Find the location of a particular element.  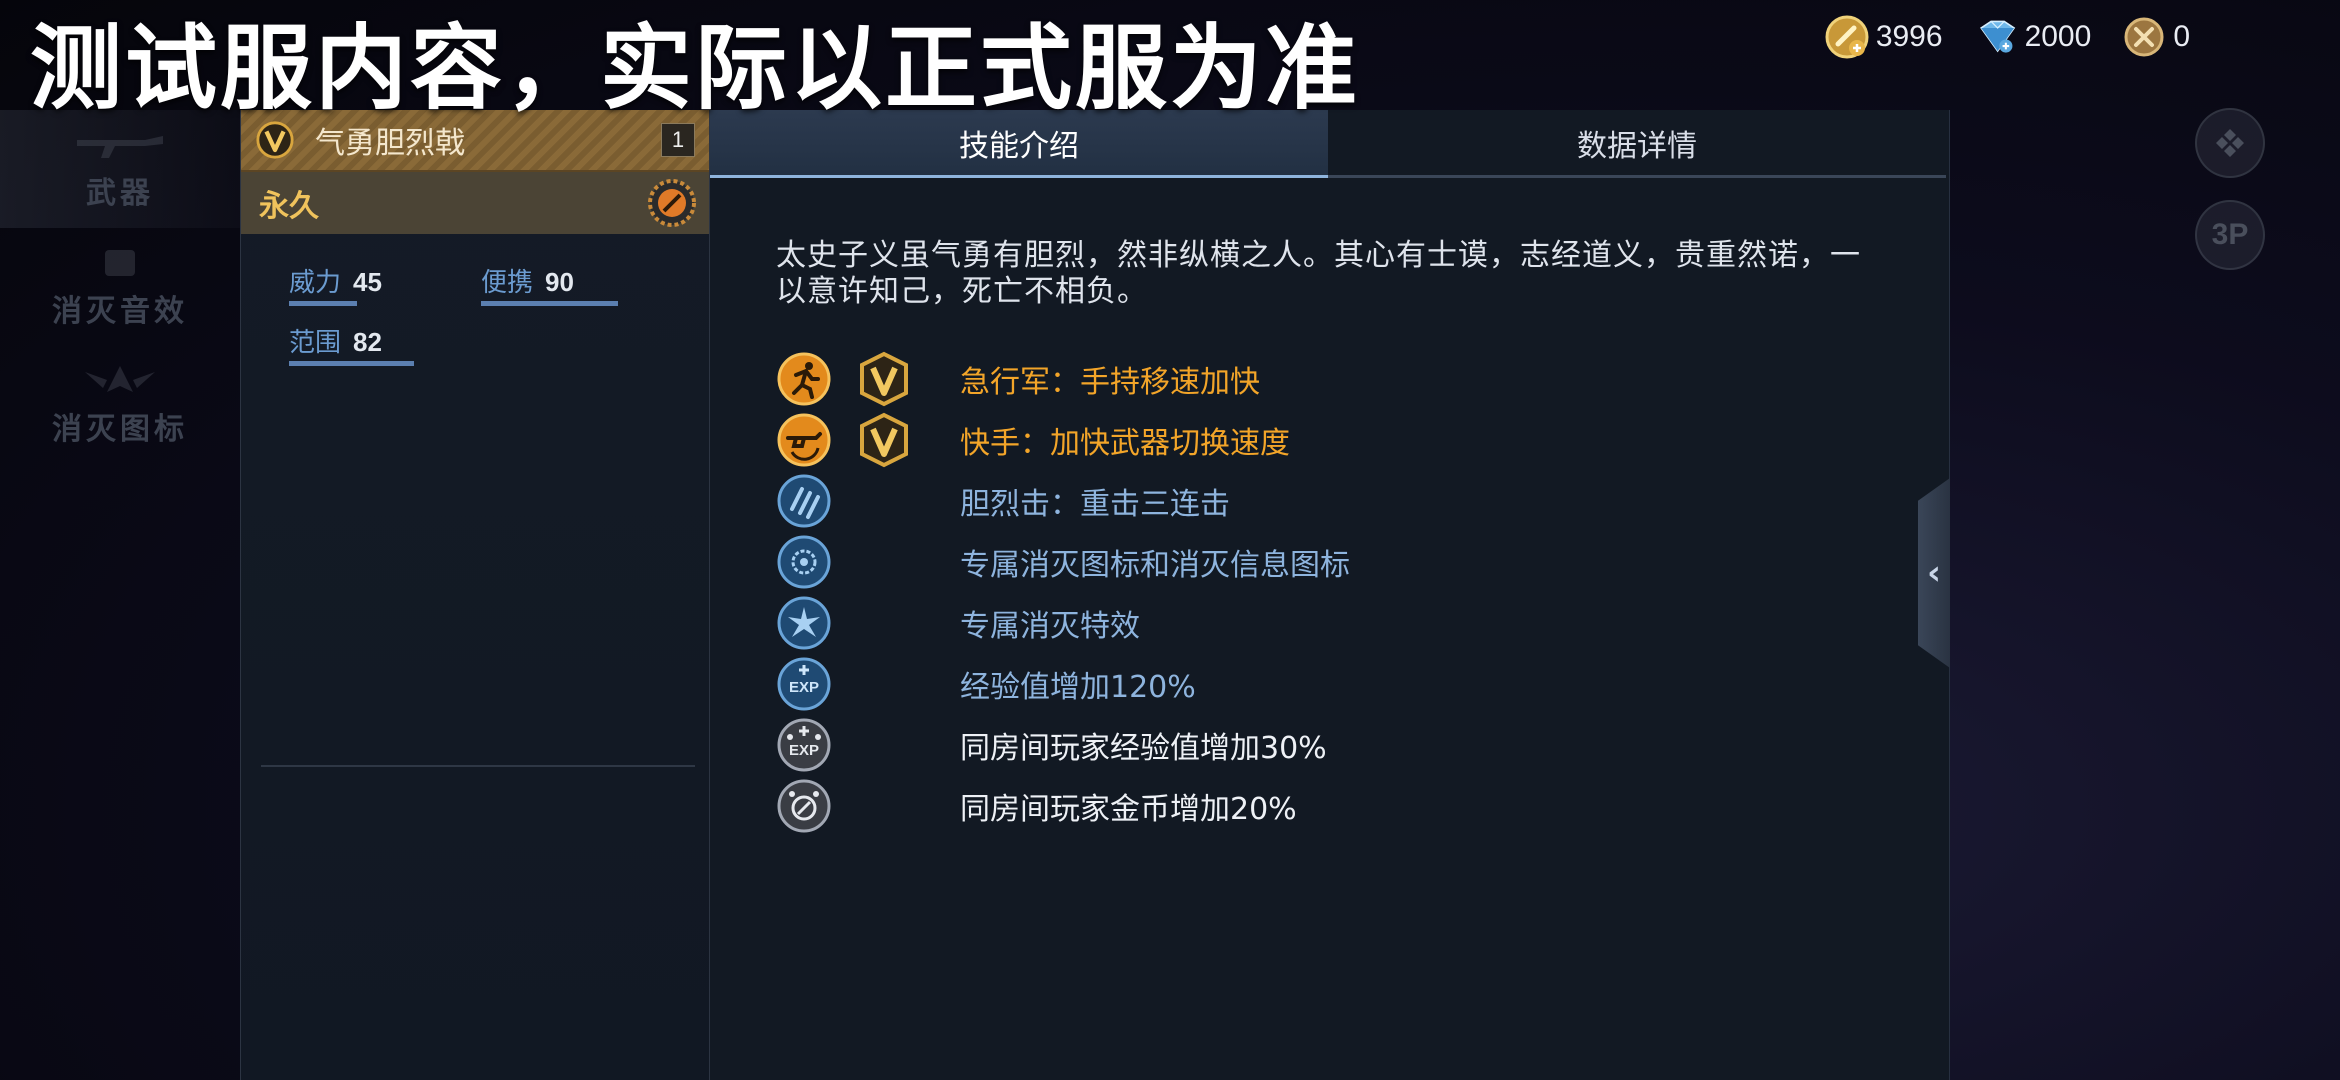

skill-text: 快手：加快武器切换速度 is located at coordinates (1125, 443).